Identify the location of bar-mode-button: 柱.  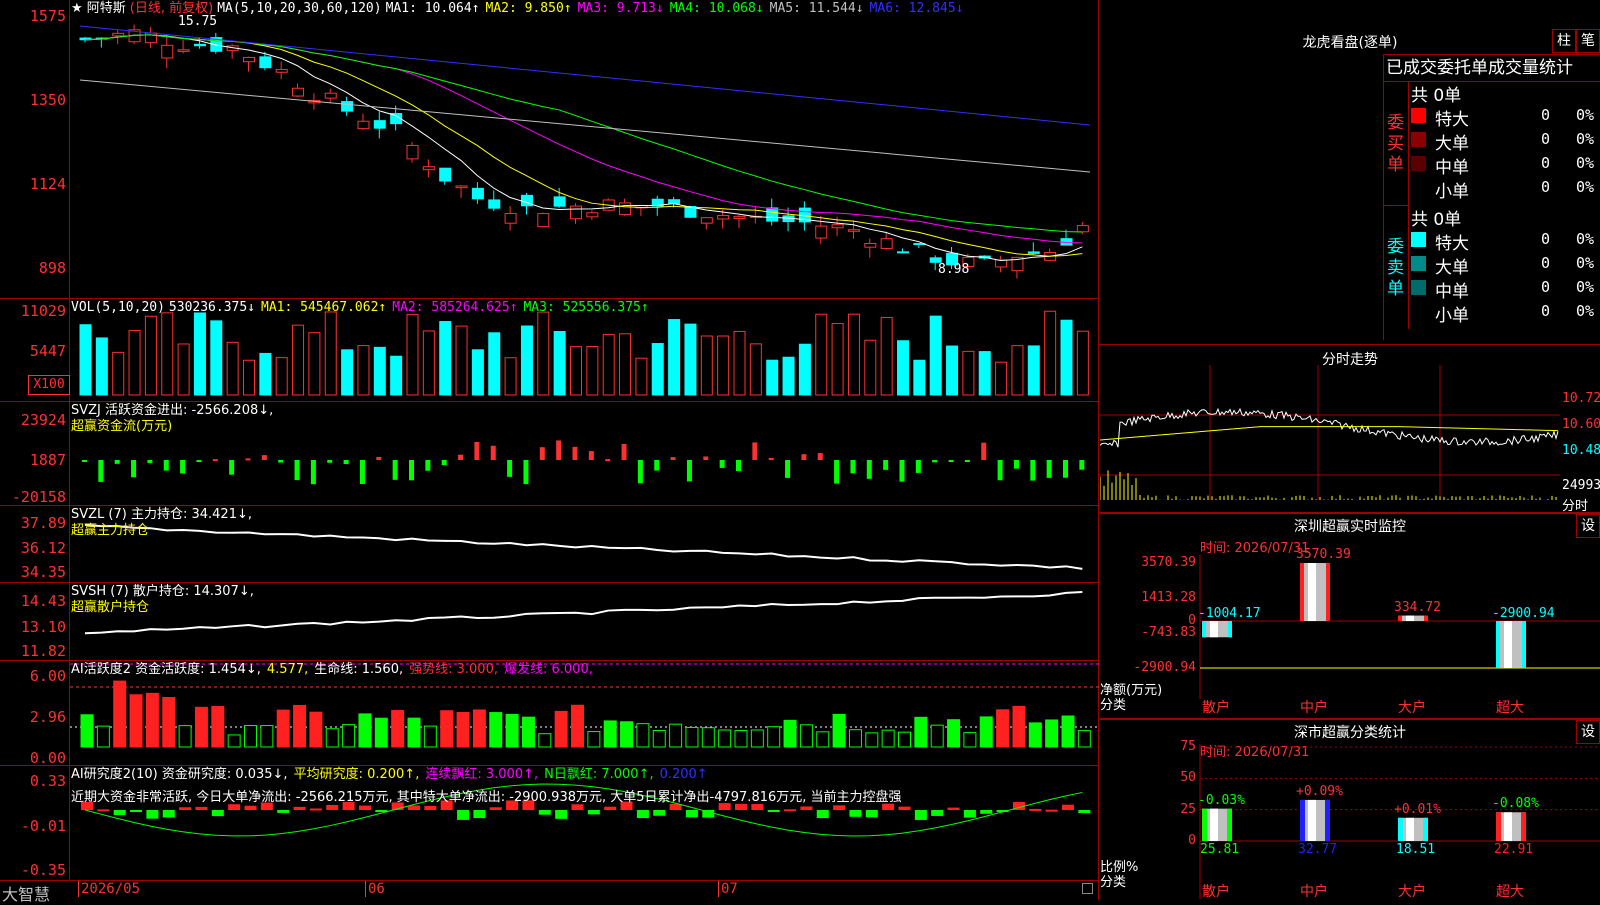
(1564, 41).